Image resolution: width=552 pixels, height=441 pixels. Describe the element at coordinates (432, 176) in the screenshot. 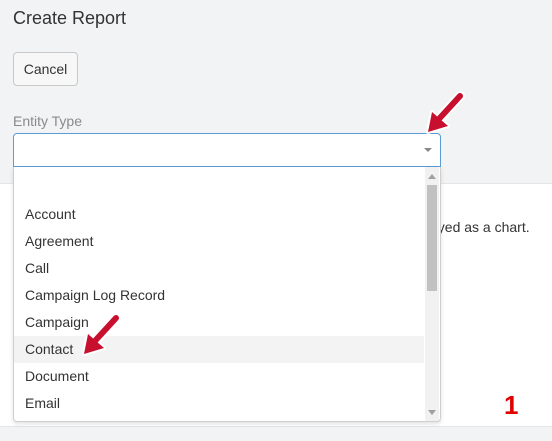

I see `scroll-up-icon` at that location.